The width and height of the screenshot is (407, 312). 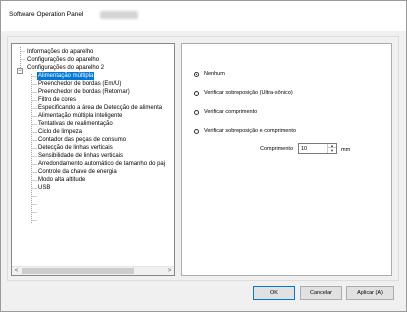 What do you see at coordinates (84, 92) in the screenshot?
I see `tree-item-edge-filler-back: Preenchedor de bordas (Retornar)` at bounding box center [84, 92].